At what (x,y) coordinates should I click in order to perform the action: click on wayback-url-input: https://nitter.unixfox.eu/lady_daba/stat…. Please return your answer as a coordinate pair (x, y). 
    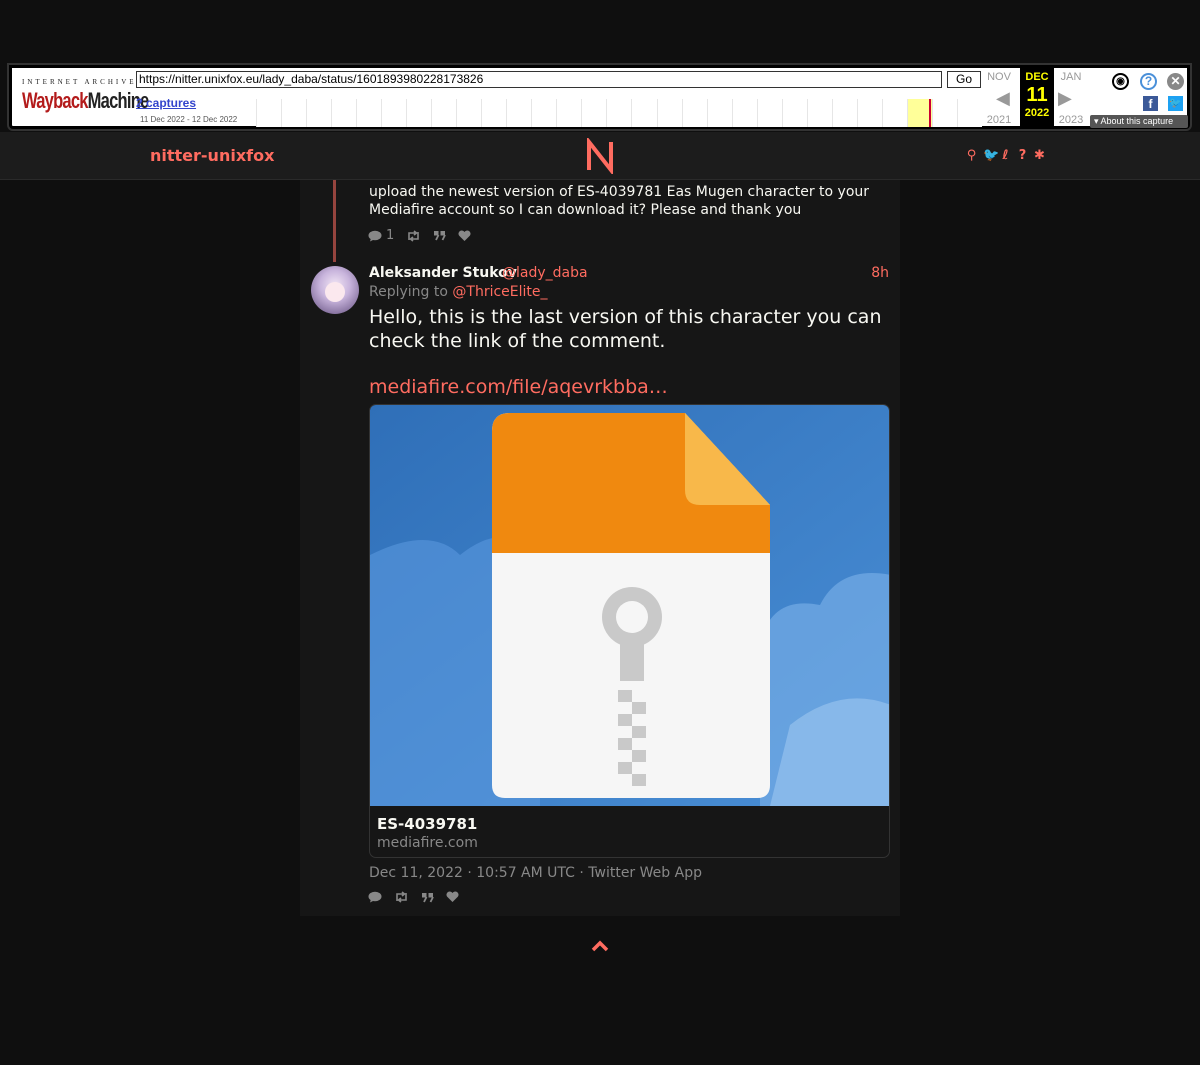
    Looking at the image, I should click on (539, 79).